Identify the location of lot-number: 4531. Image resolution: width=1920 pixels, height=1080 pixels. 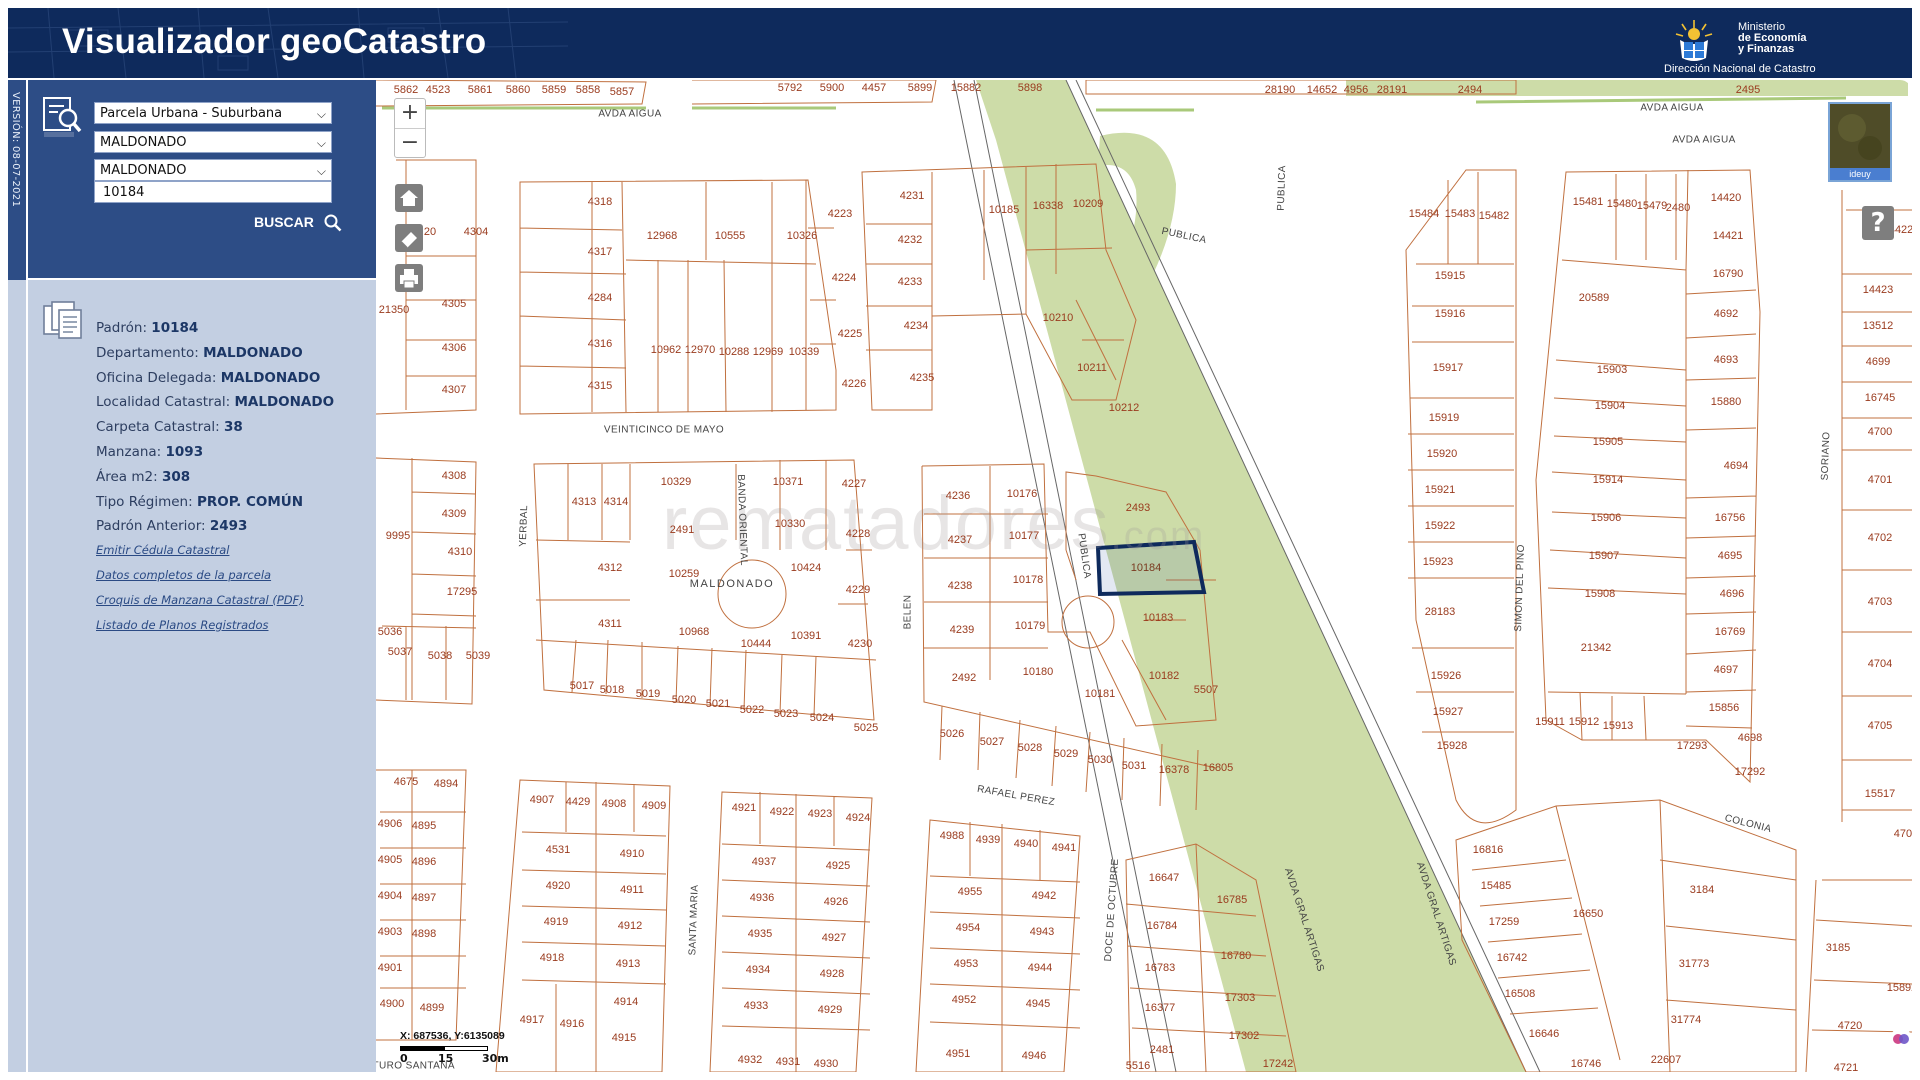
(558, 850).